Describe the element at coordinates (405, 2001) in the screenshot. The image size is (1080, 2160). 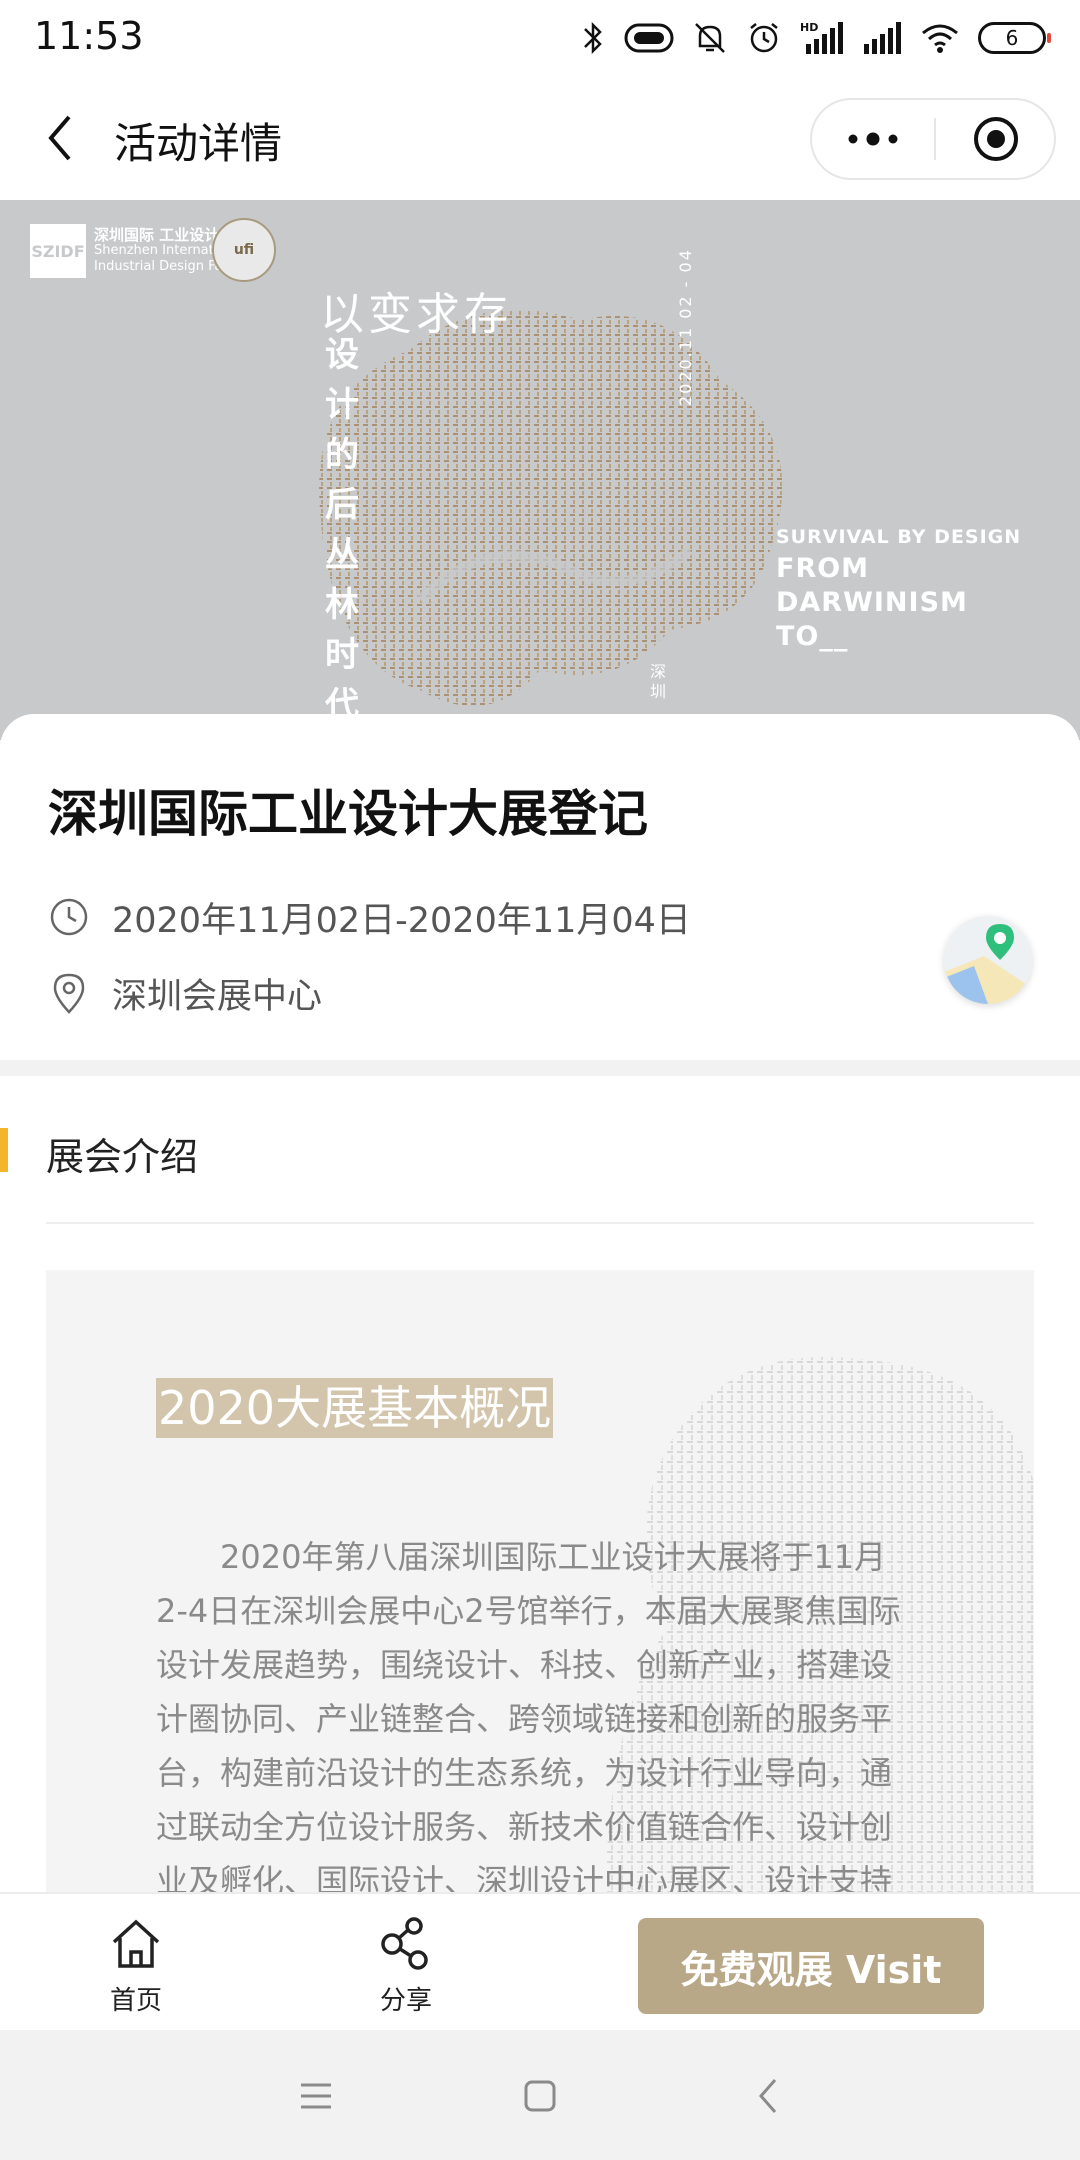
I see `share-label: 分享` at that location.